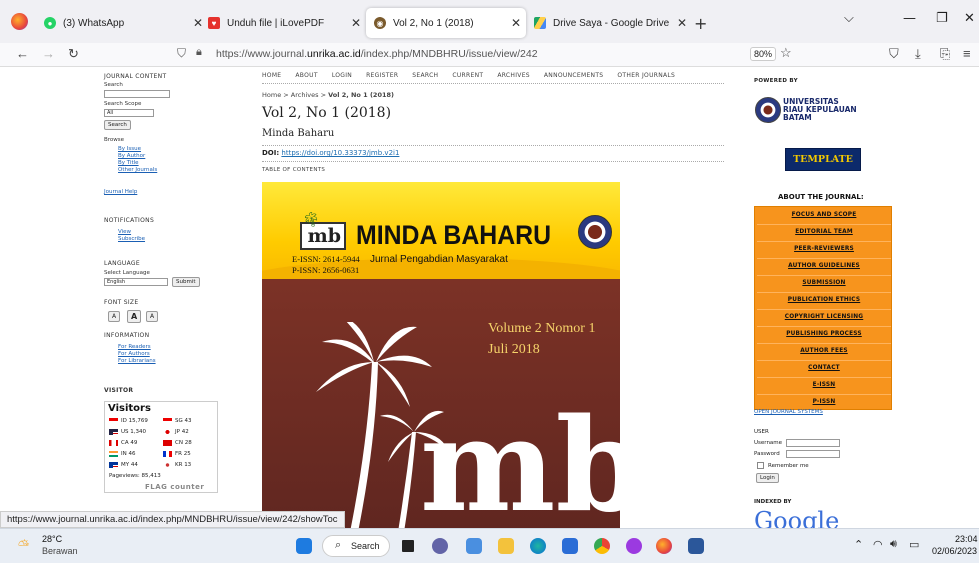 The image size is (979, 563). I want to click on firefox-icon, so click(19, 21).